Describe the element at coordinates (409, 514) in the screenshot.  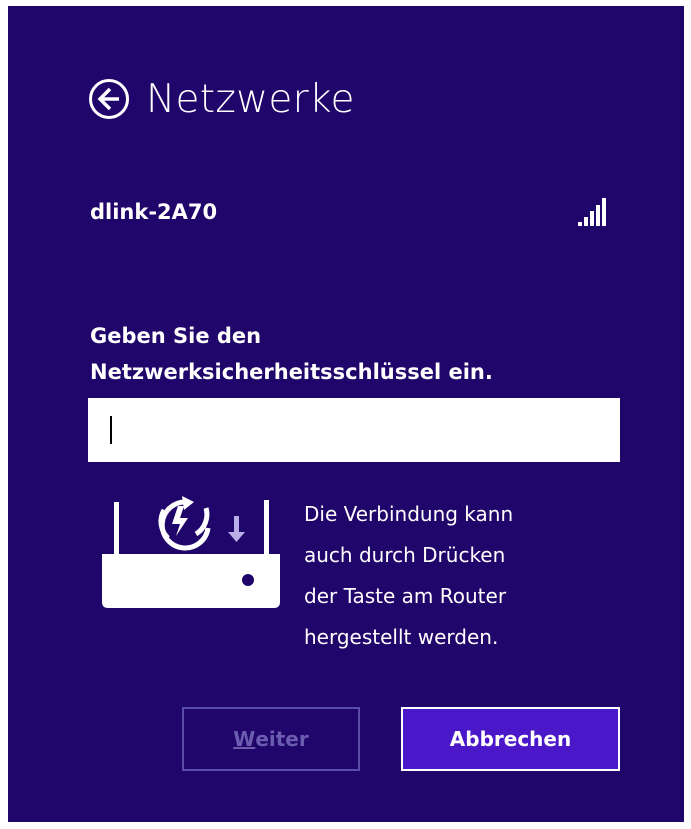
I see `wps-line: Die Verbindung kann` at that location.